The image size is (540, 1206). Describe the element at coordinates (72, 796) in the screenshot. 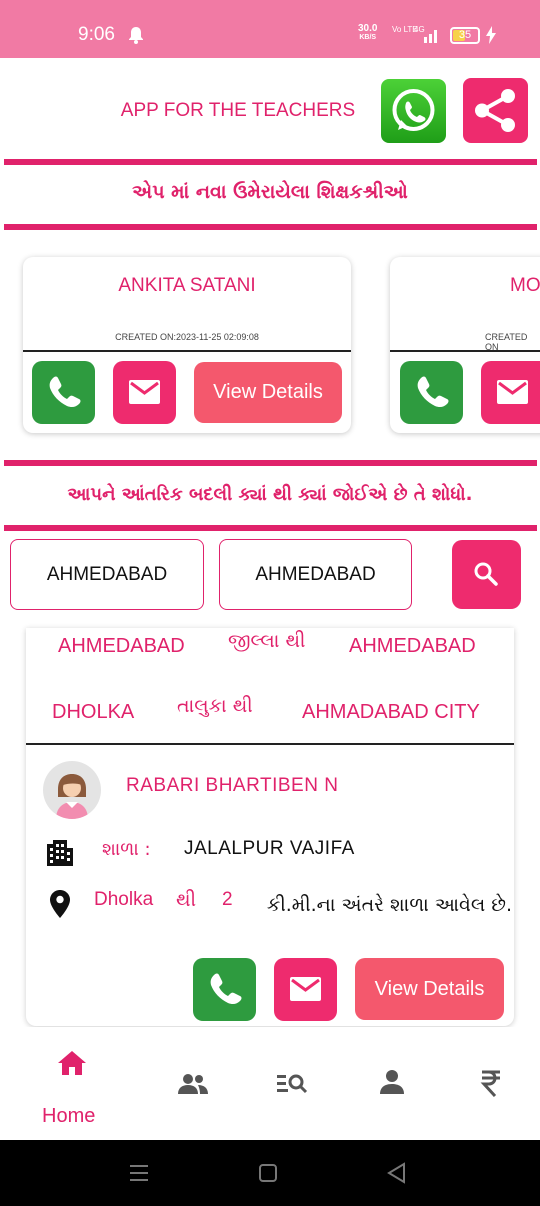

I see `teacher-avatar-icon` at that location.